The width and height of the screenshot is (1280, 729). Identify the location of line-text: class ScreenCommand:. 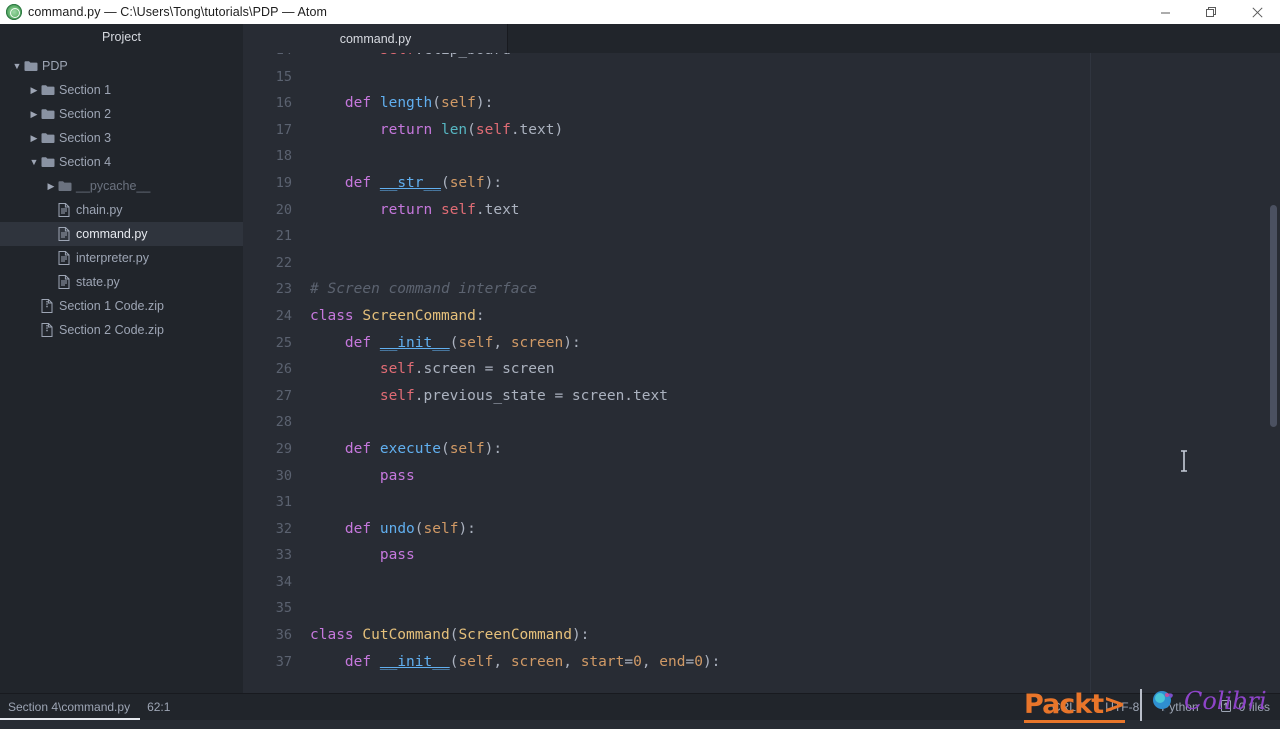
(795, 316).